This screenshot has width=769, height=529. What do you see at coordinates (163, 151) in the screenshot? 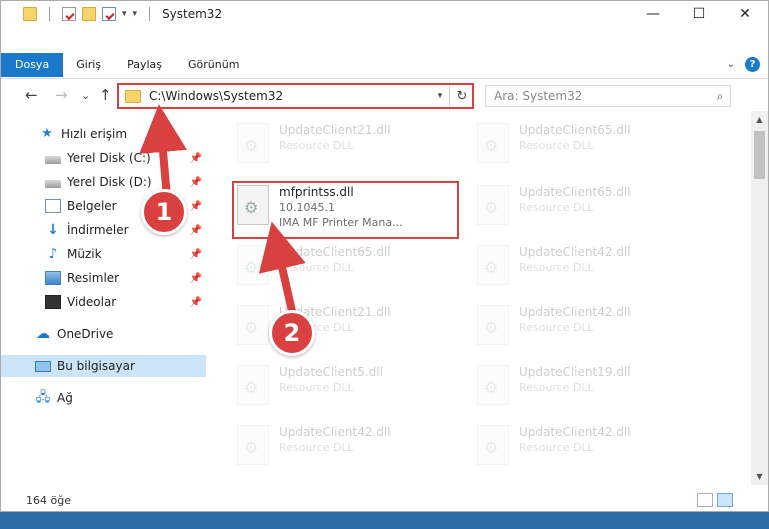
I see `arrow-to-address-bar` at bounding box center [163, 151].